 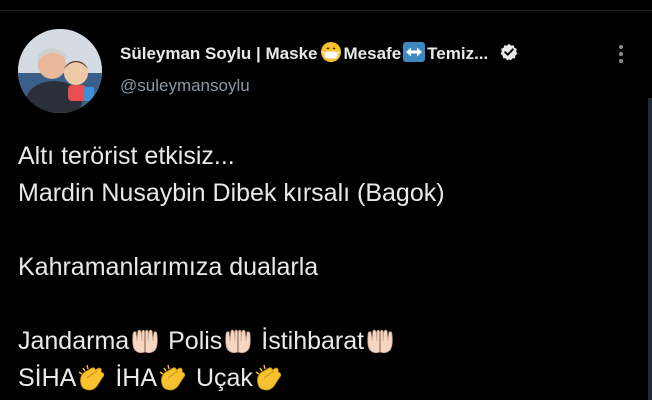 I want to click on forces-line-1: Jandarma Polis İstihbarat, so click(x=330, y=341).